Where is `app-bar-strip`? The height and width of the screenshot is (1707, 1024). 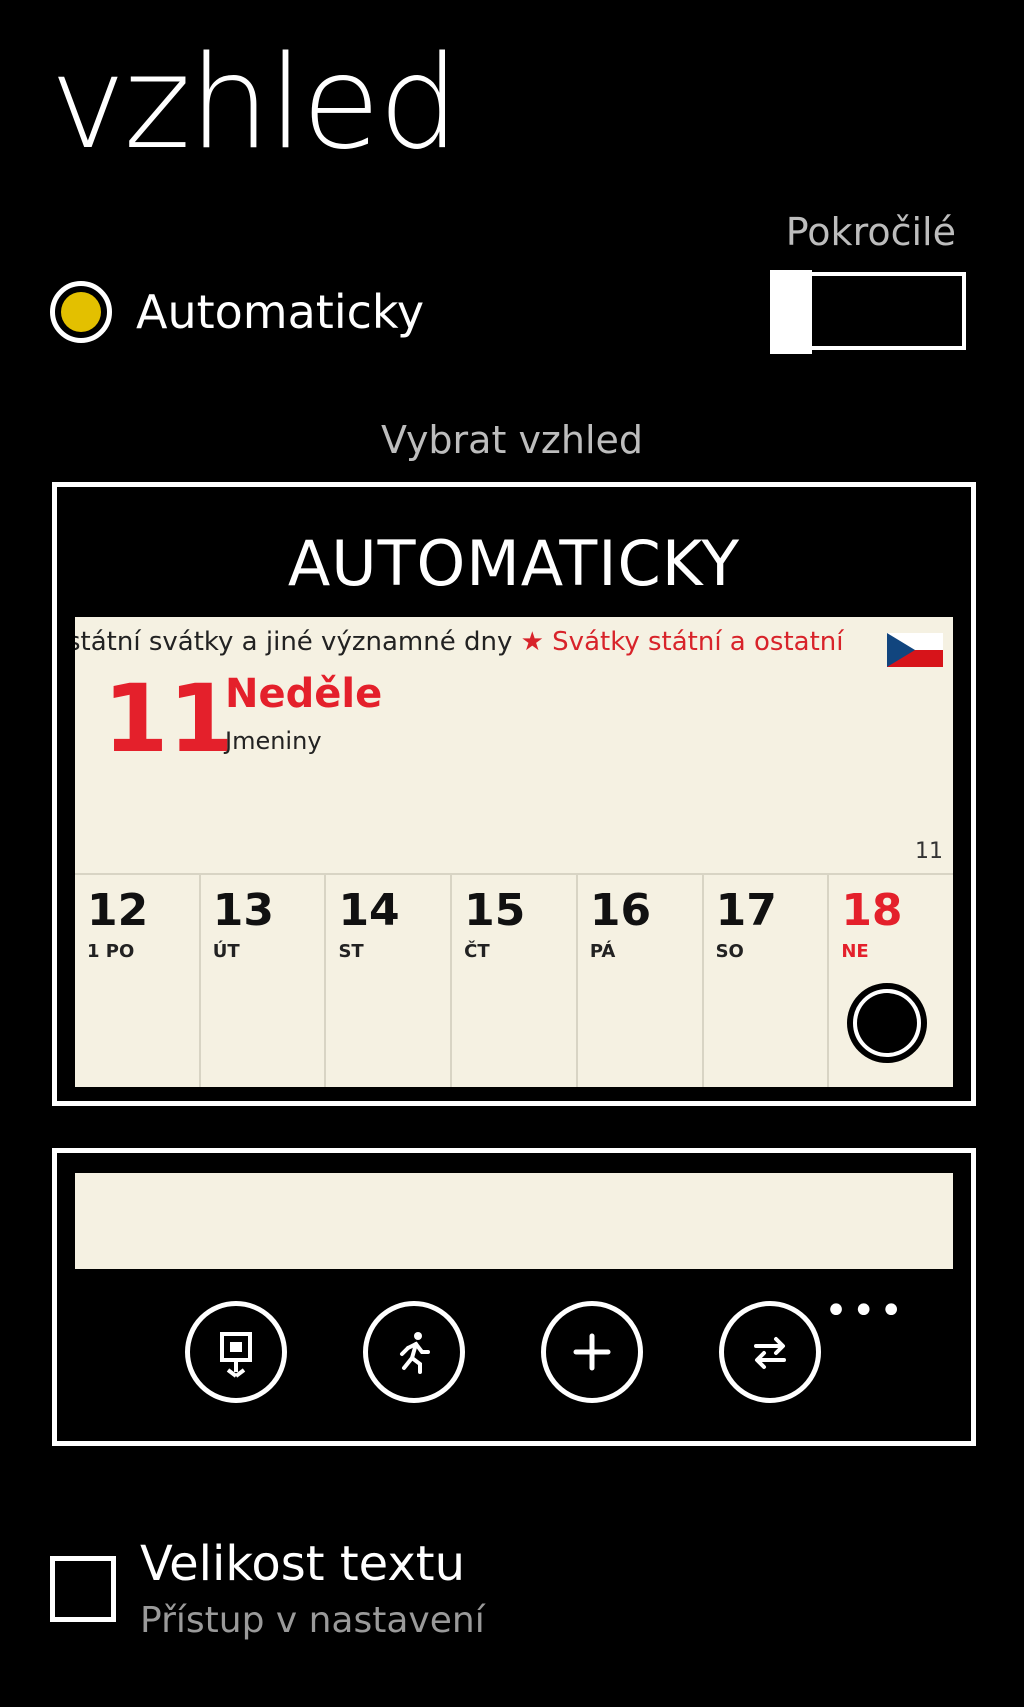
app-bar-strip is located at coordinates (514, 1221).